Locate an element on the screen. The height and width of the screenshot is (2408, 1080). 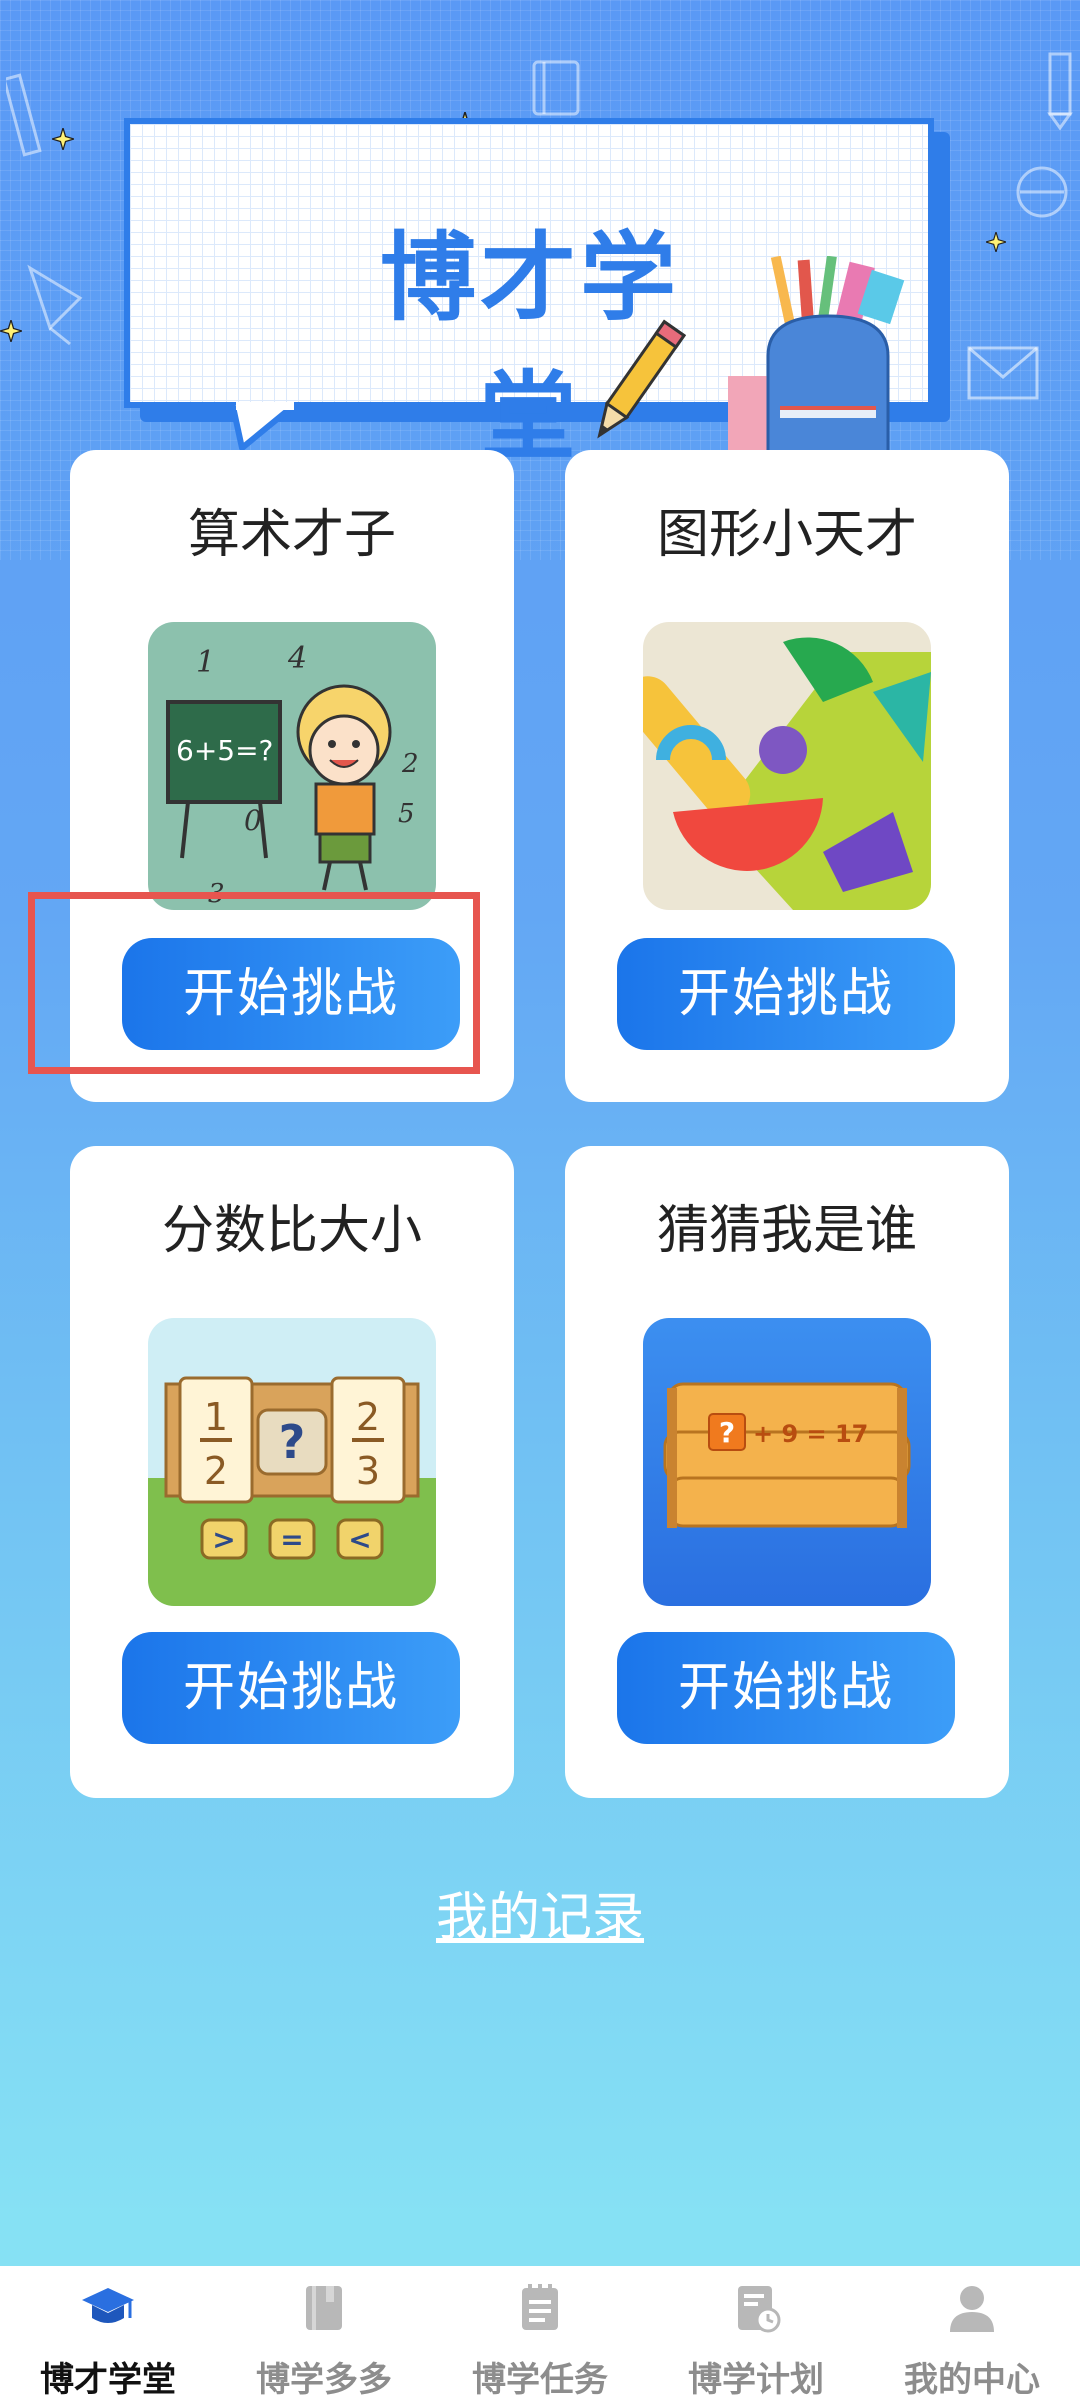
bottom-tab-bar: 博才学堂 博学多多 博学任务 博学计划 我的中心 is located at coordinates (540, 2337).